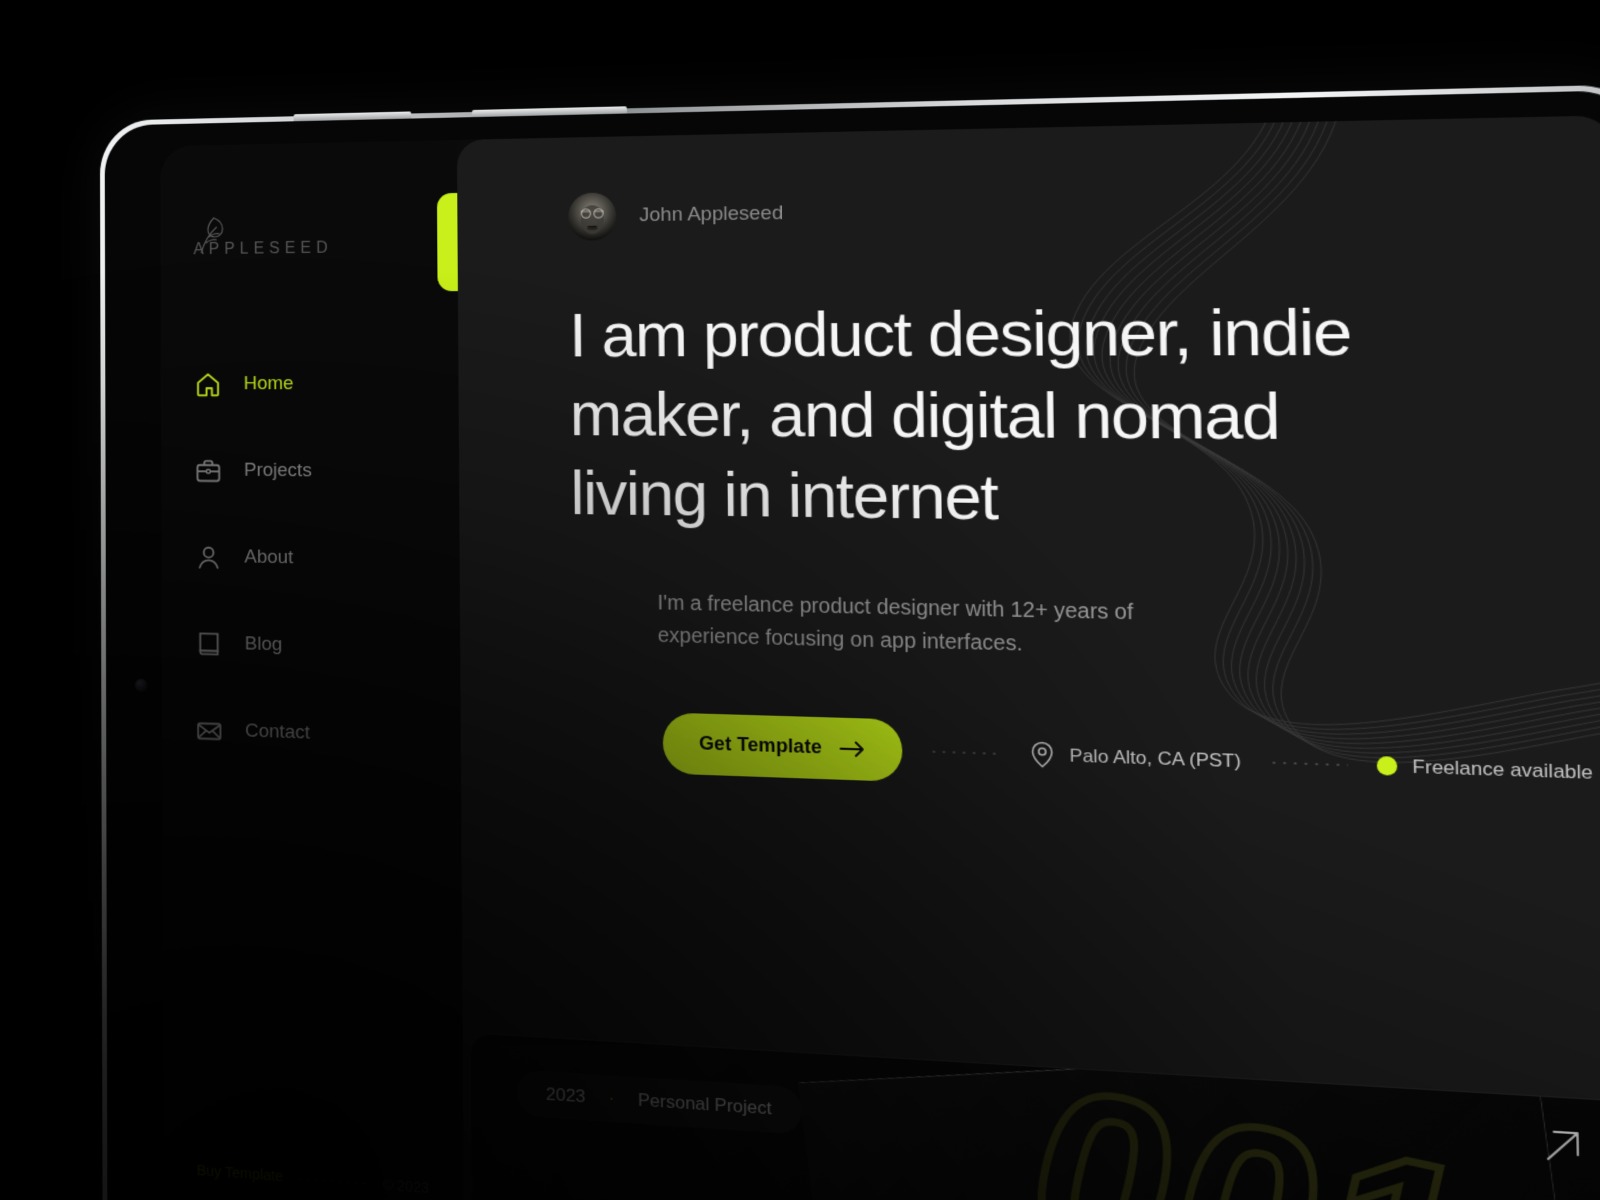 The width and height of the screenshot is (1600, 1200). I want to click on book-icon, so click(209, 644).